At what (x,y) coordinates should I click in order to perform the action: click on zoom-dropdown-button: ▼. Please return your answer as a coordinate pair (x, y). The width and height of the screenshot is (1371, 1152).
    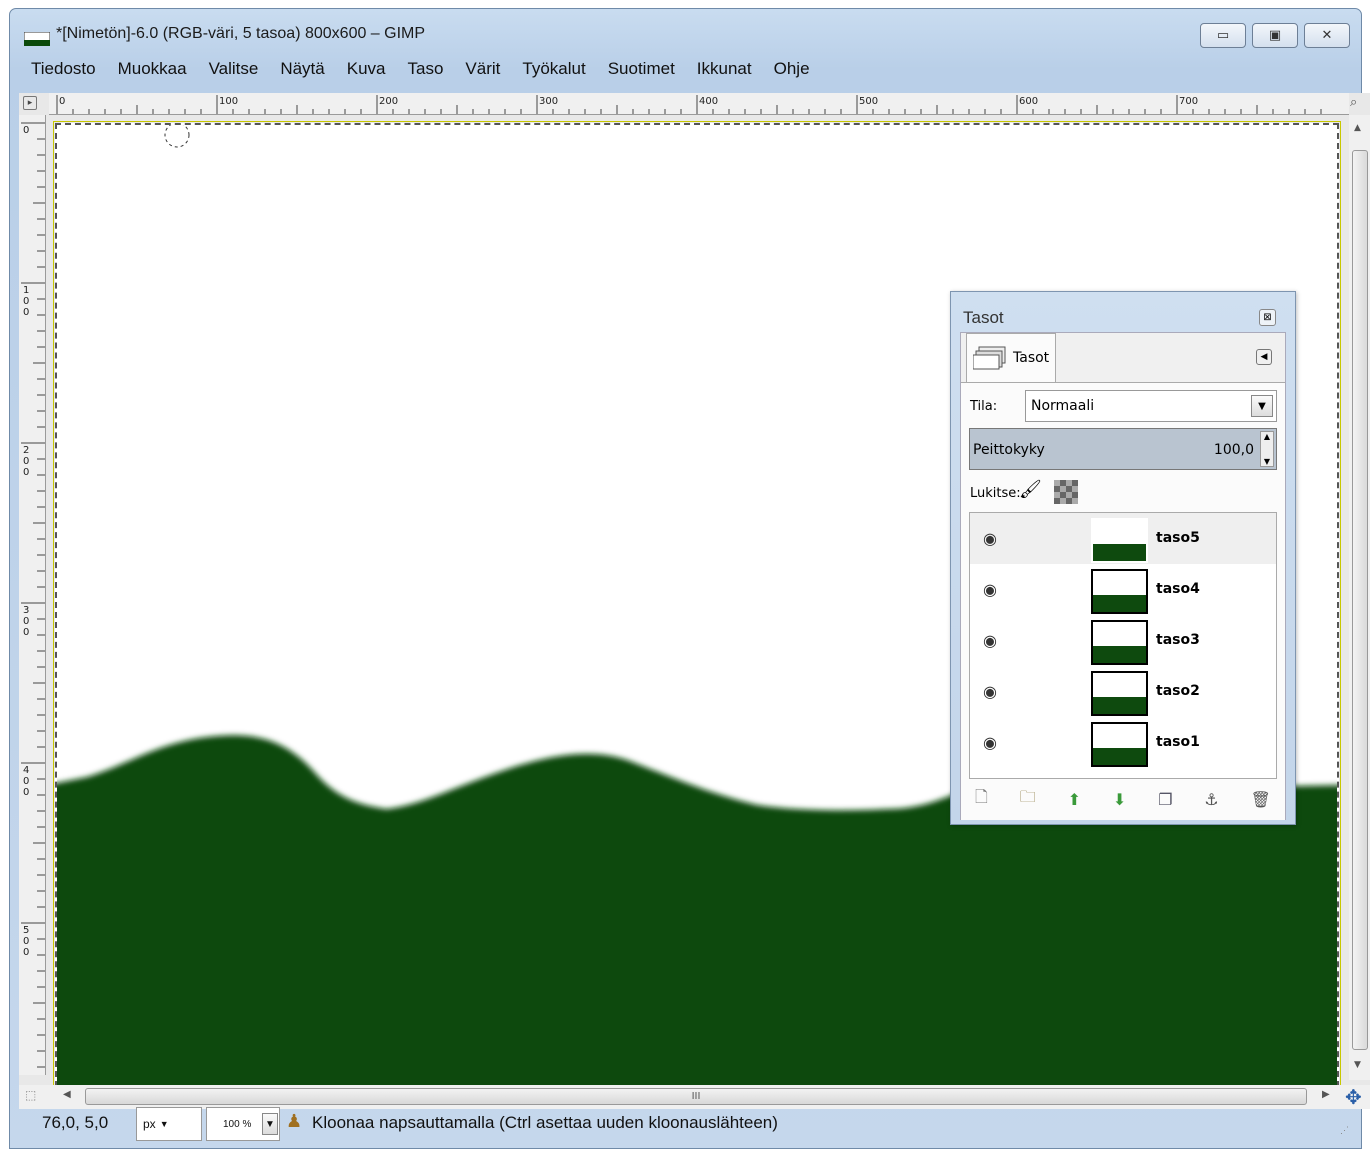
    Looking at the image, I should click on (270, 1124).